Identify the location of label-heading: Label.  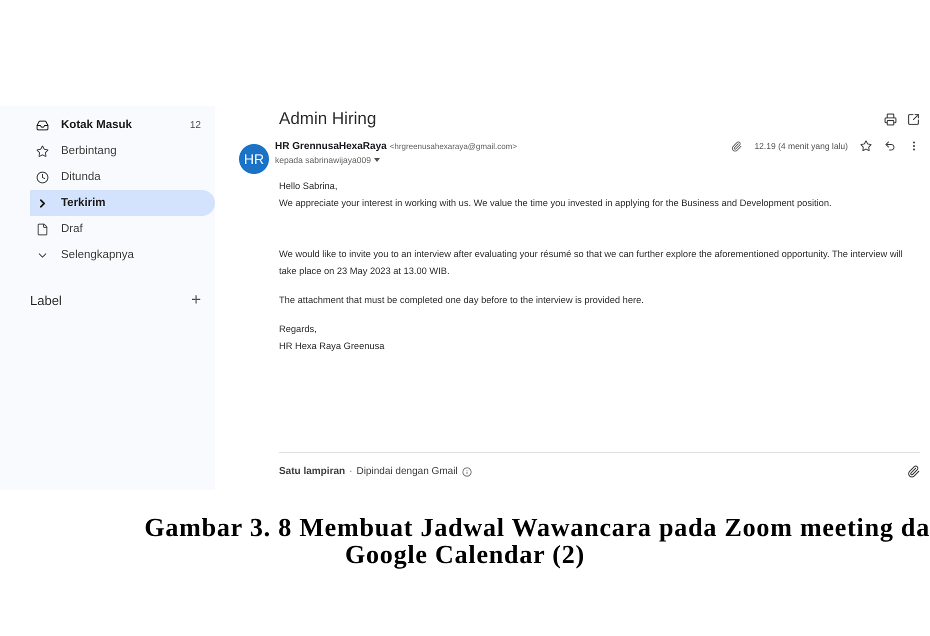
(46, 300).